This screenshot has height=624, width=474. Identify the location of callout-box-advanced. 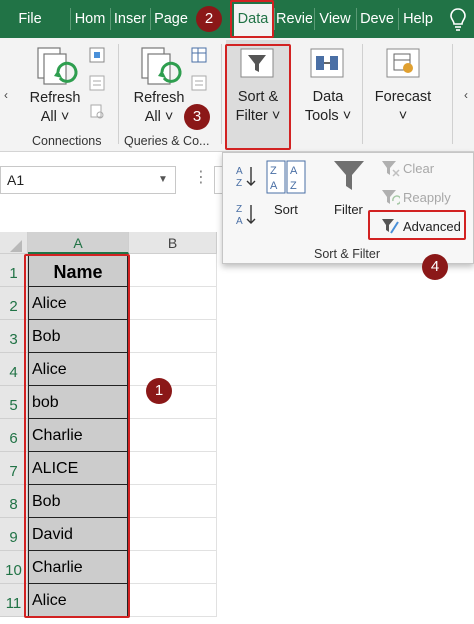
(417, 225).